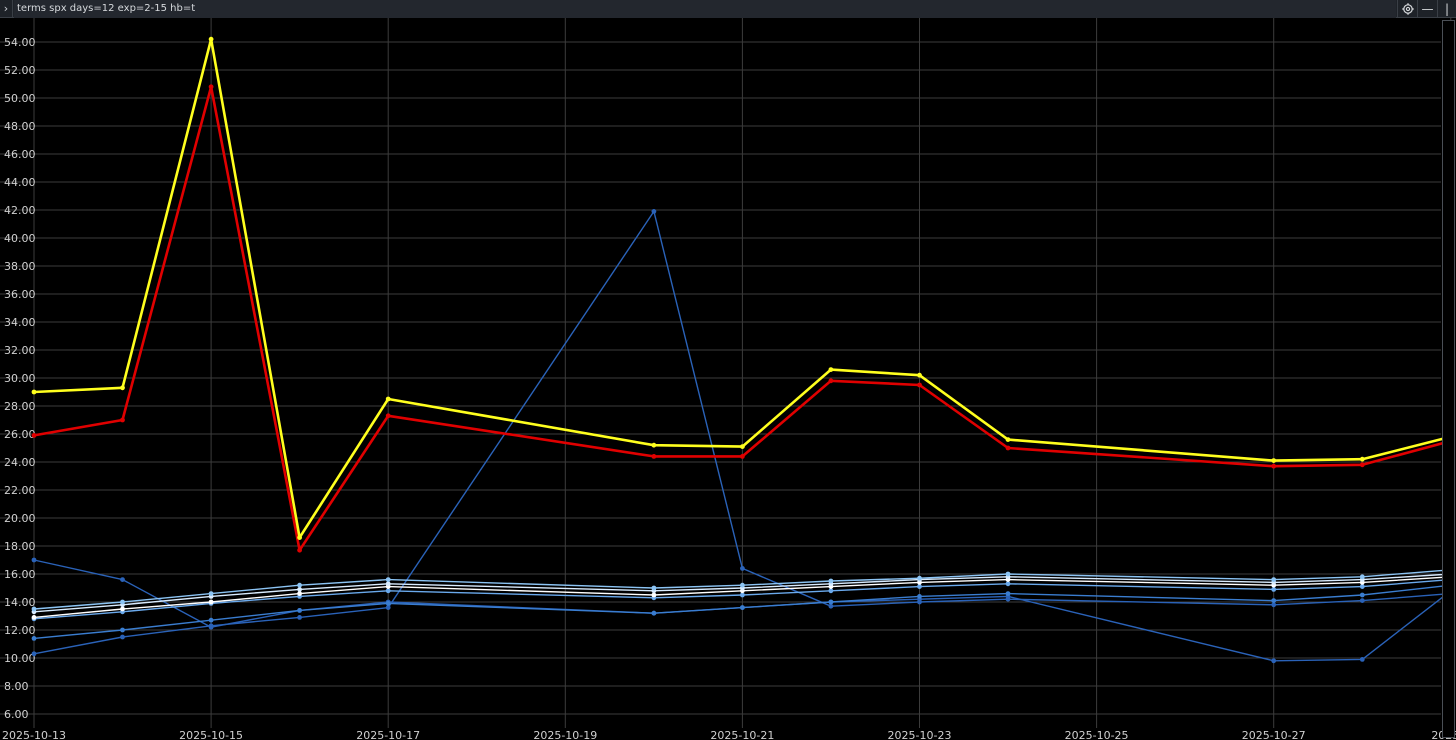  I want to click on y-tick-label: 52.00, so click(20, 70).